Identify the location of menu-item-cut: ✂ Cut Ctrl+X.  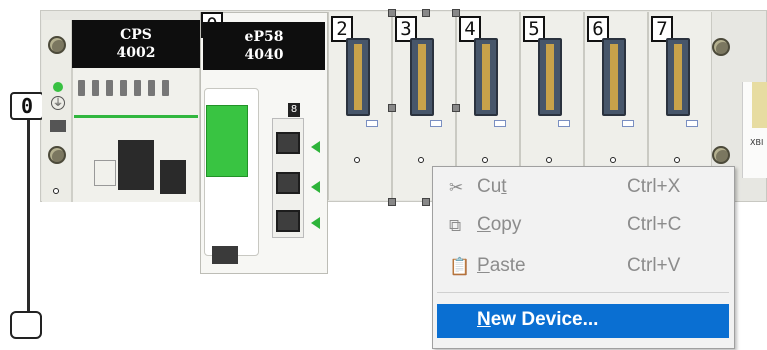
(583, 187).